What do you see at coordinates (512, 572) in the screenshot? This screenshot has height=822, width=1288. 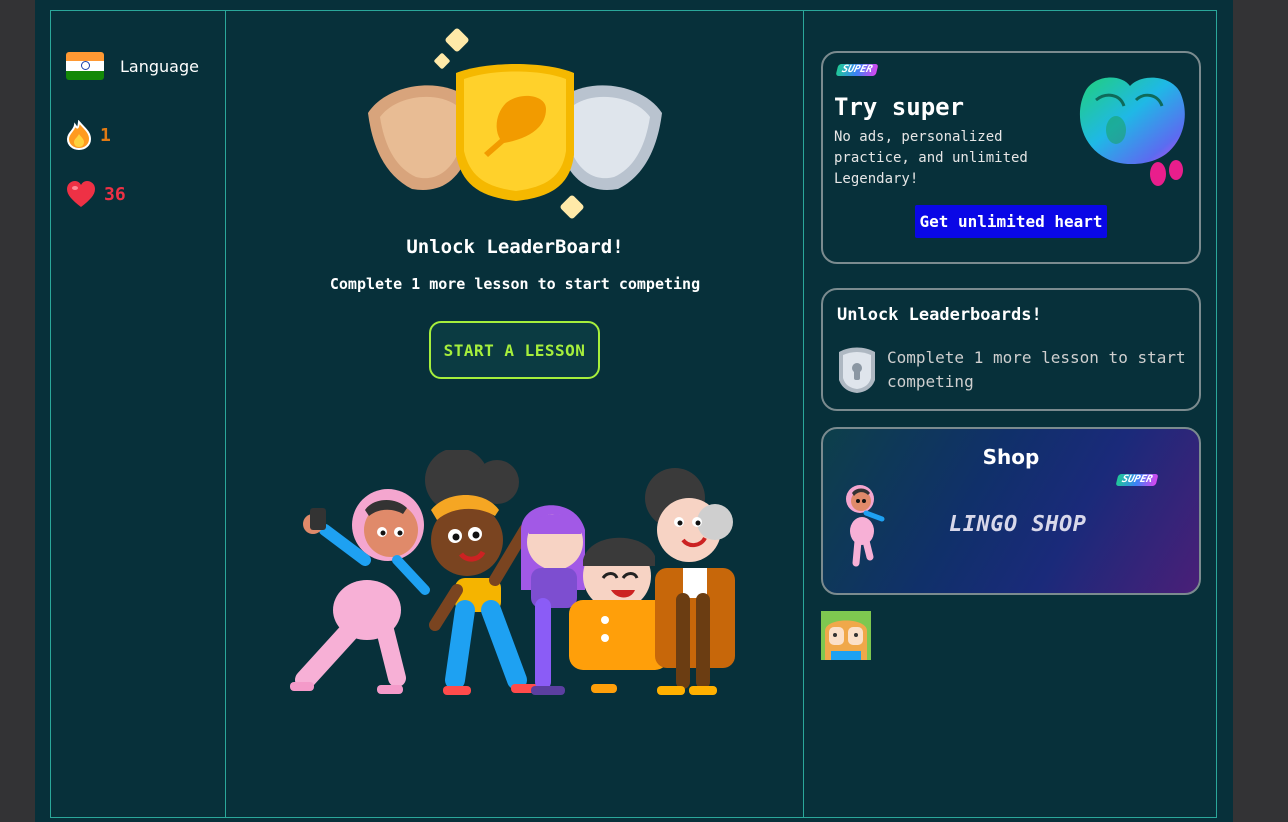 I see `characters-illustration` at bounding box center [512, 572].